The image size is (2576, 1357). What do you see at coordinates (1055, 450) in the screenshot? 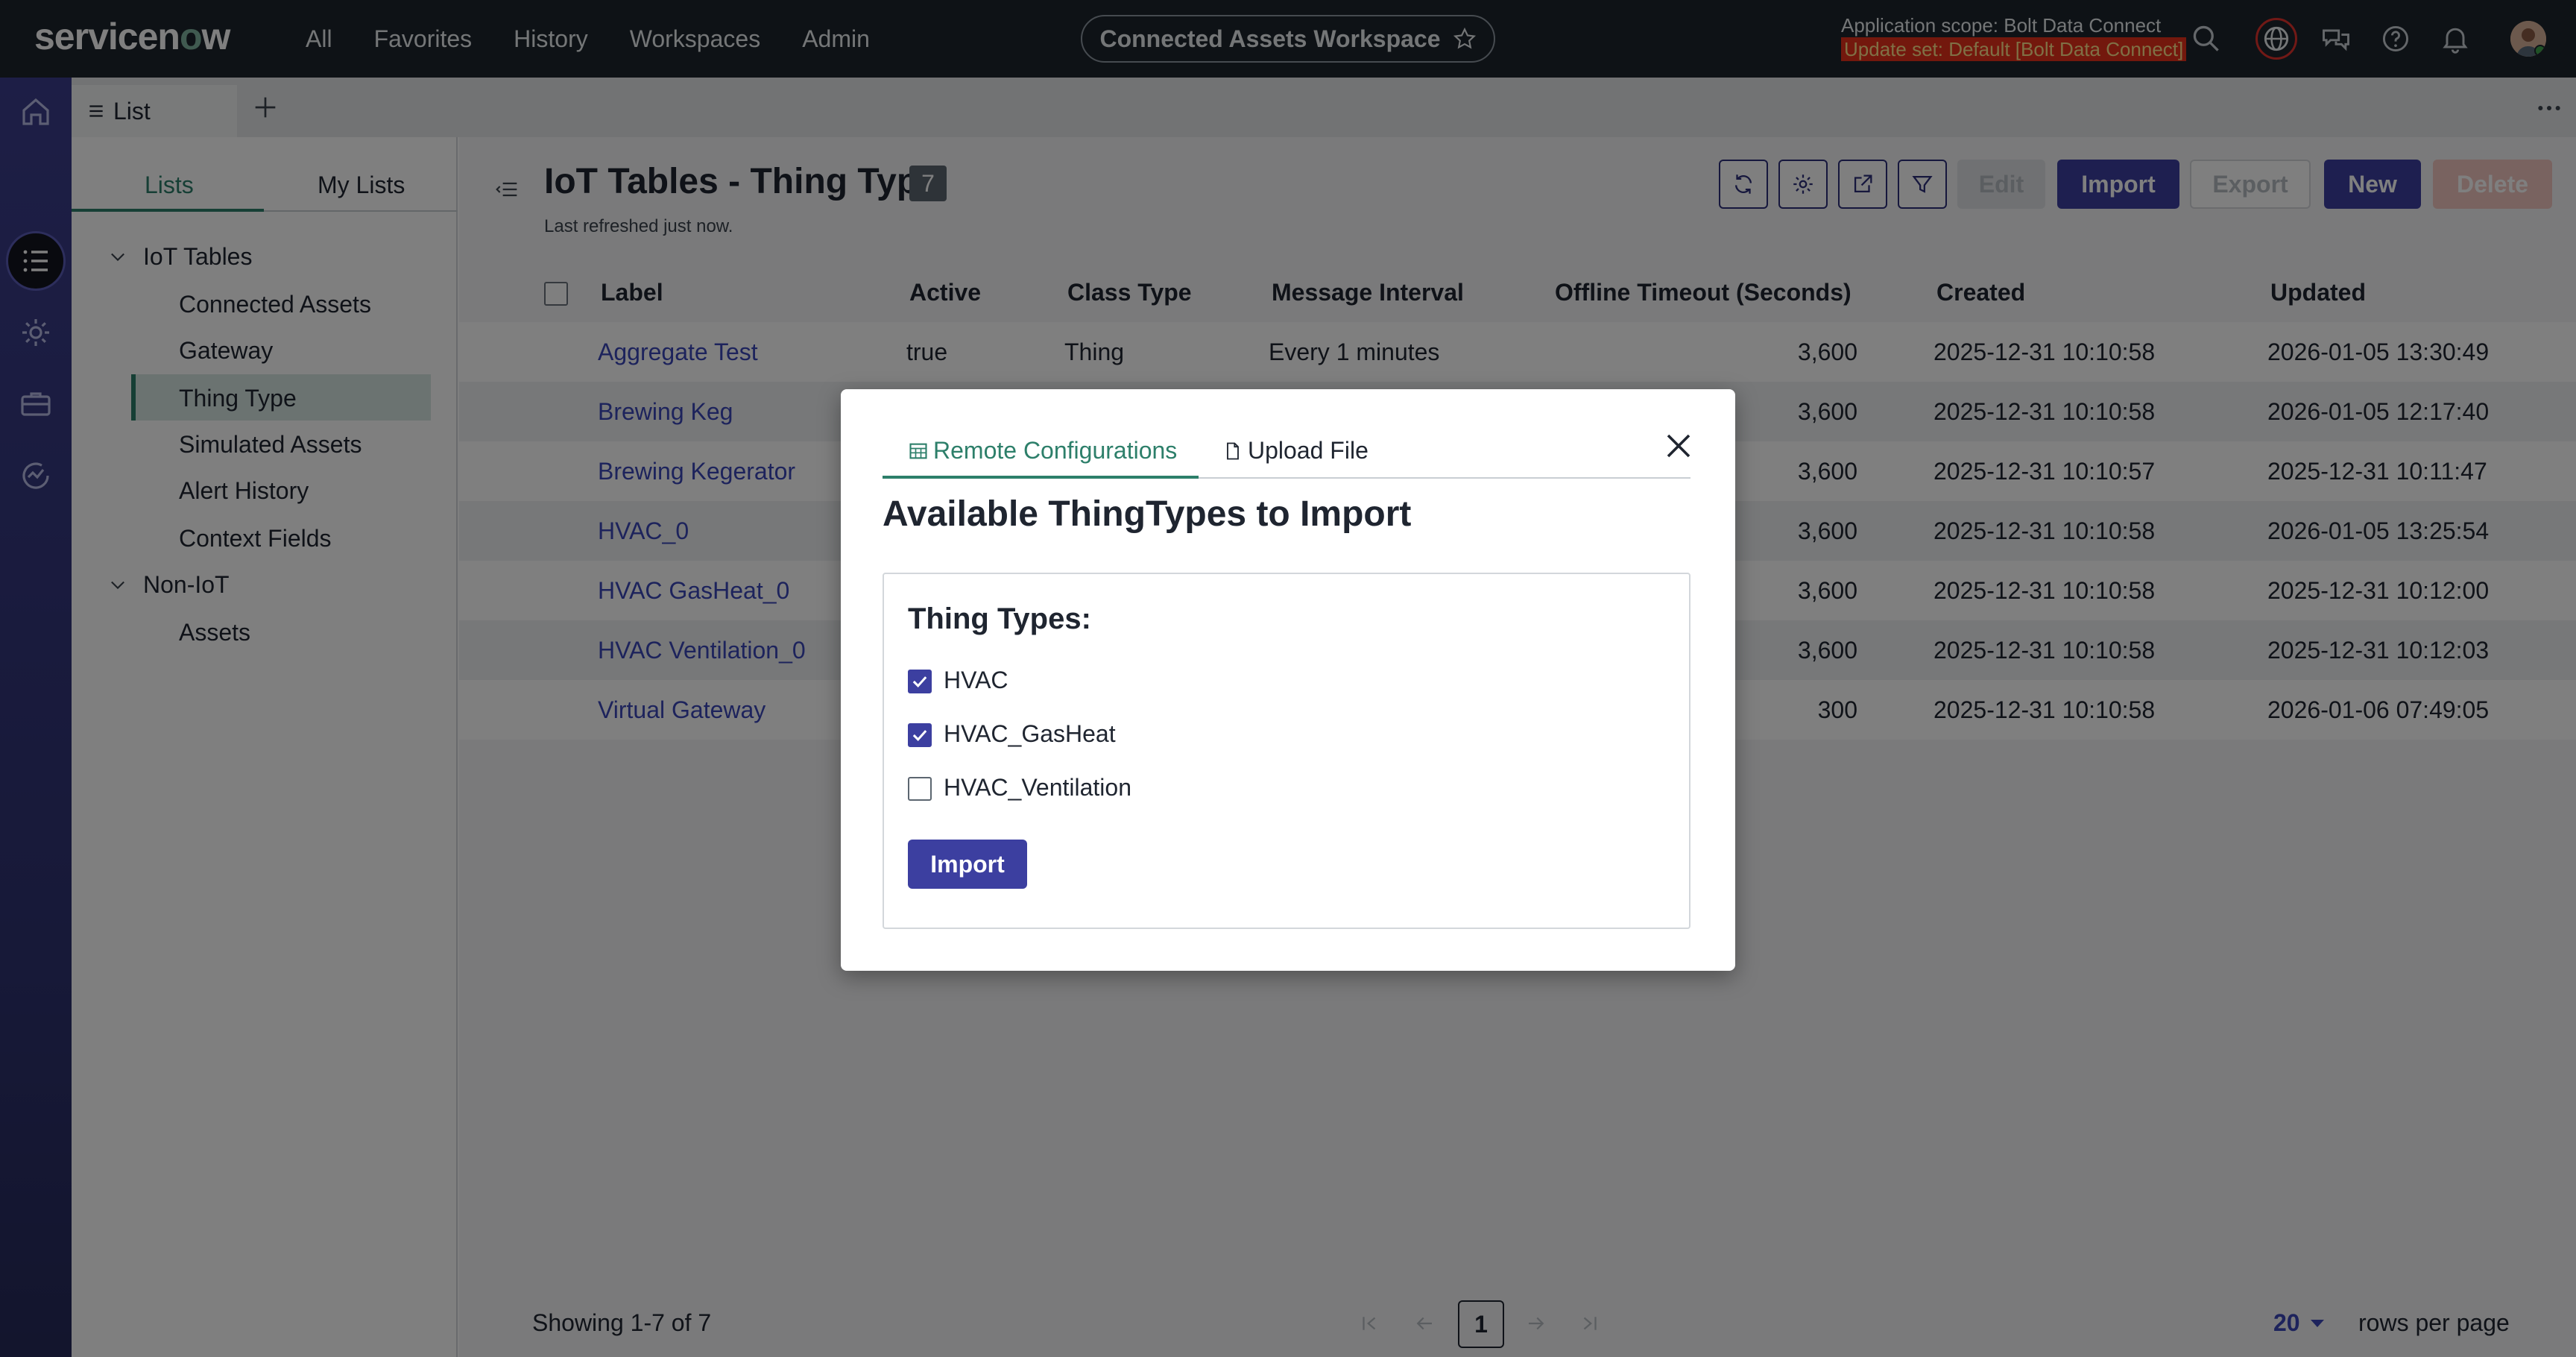
I see `tab-remote-configurations-label: Remote Configurations` at bounding box center [1055, 450].